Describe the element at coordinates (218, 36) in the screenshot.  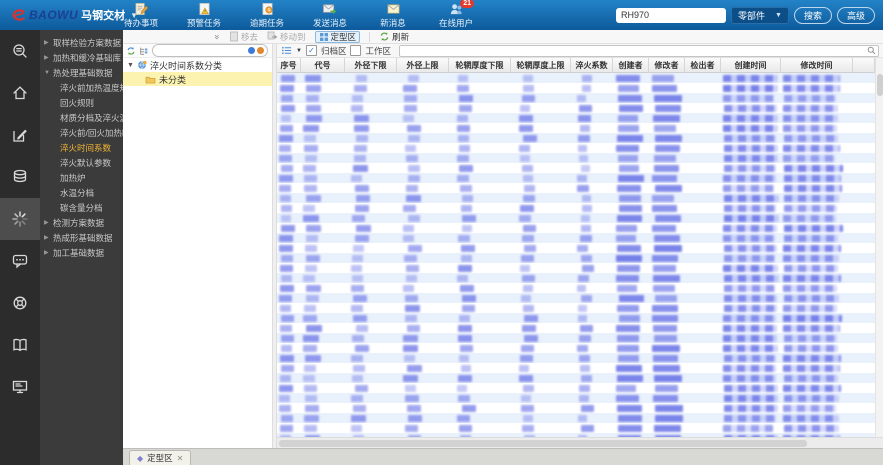
I see `collapse-toolbar-chevron-icon: »` at that location.